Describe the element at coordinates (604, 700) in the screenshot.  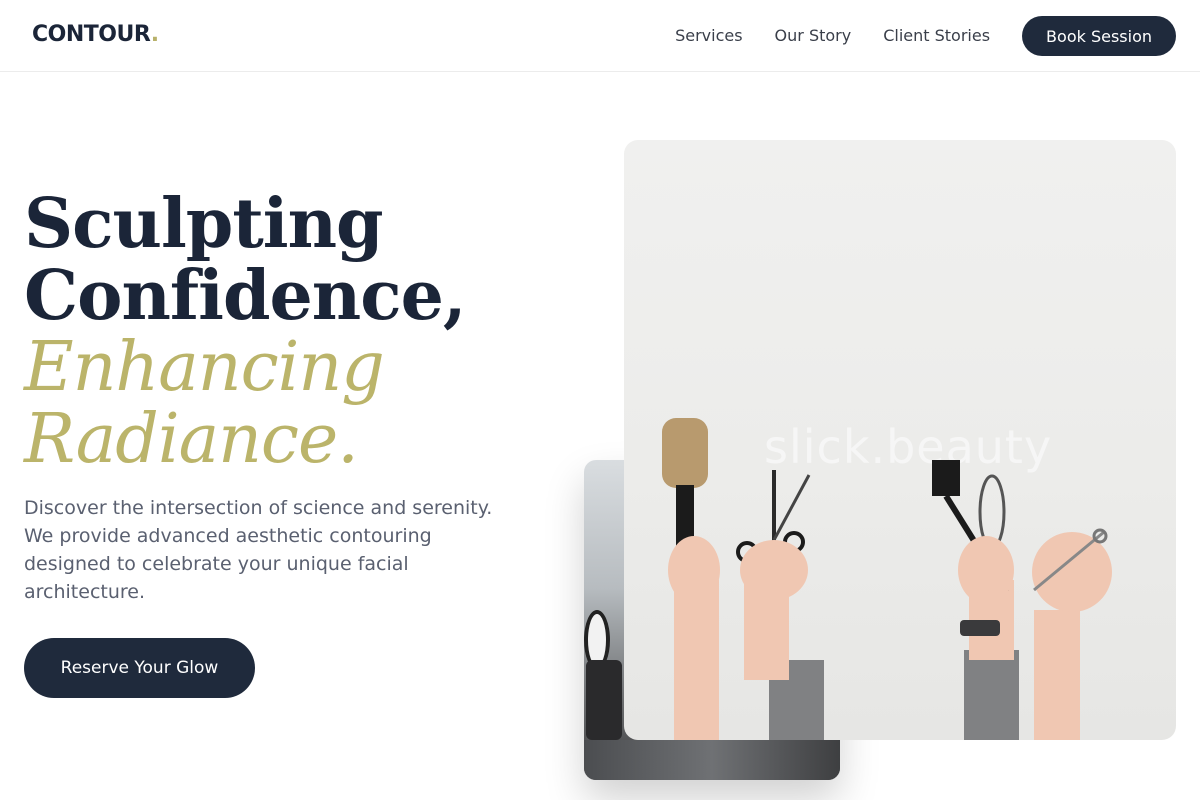
I see `salon-chair` at that location.